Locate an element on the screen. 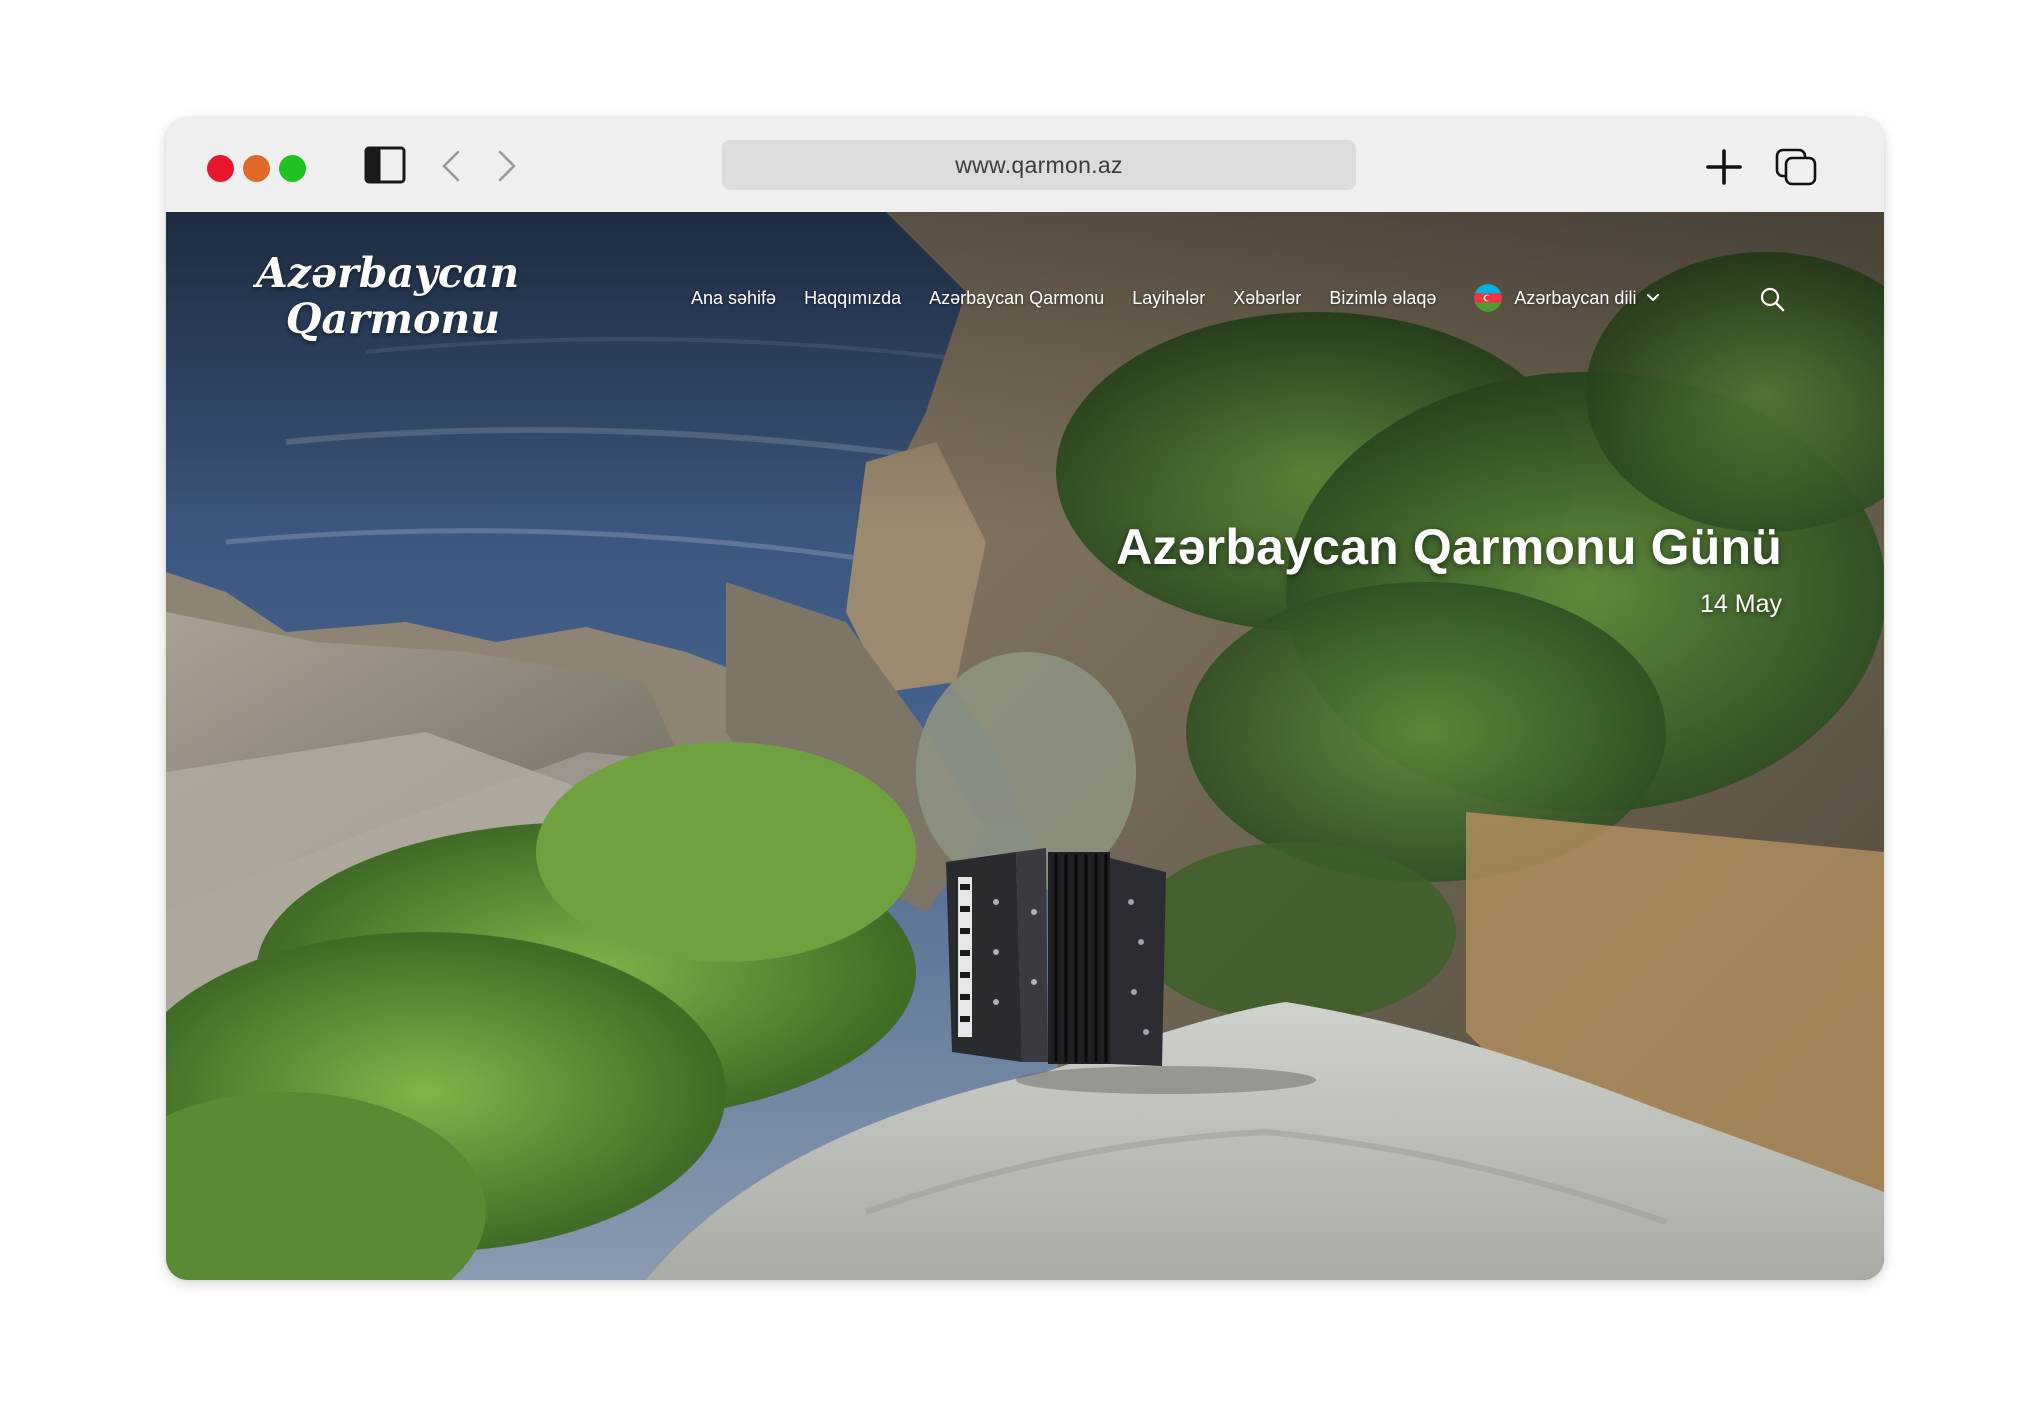 This screenshot has height=1423, width=2042. language-selector: Azərbaycan dili is located at coordinates (1567, 298).